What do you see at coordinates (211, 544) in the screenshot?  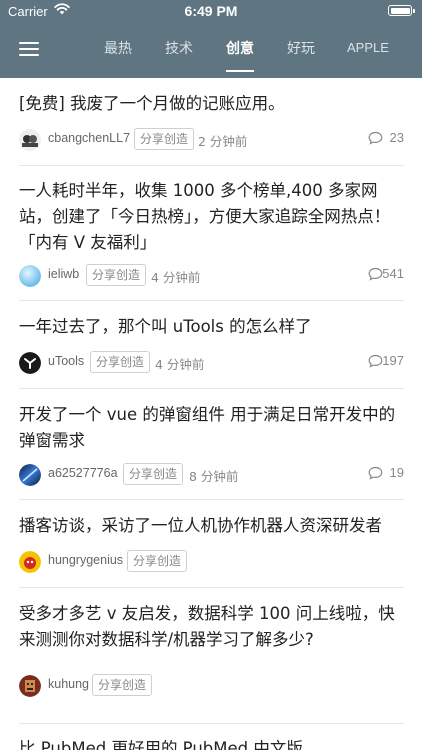 I see `post-item: 播客访谈，采访了一位人机协作机器人资深研发者 hungrygenius 分享创造` at bounding box center [211, 544].